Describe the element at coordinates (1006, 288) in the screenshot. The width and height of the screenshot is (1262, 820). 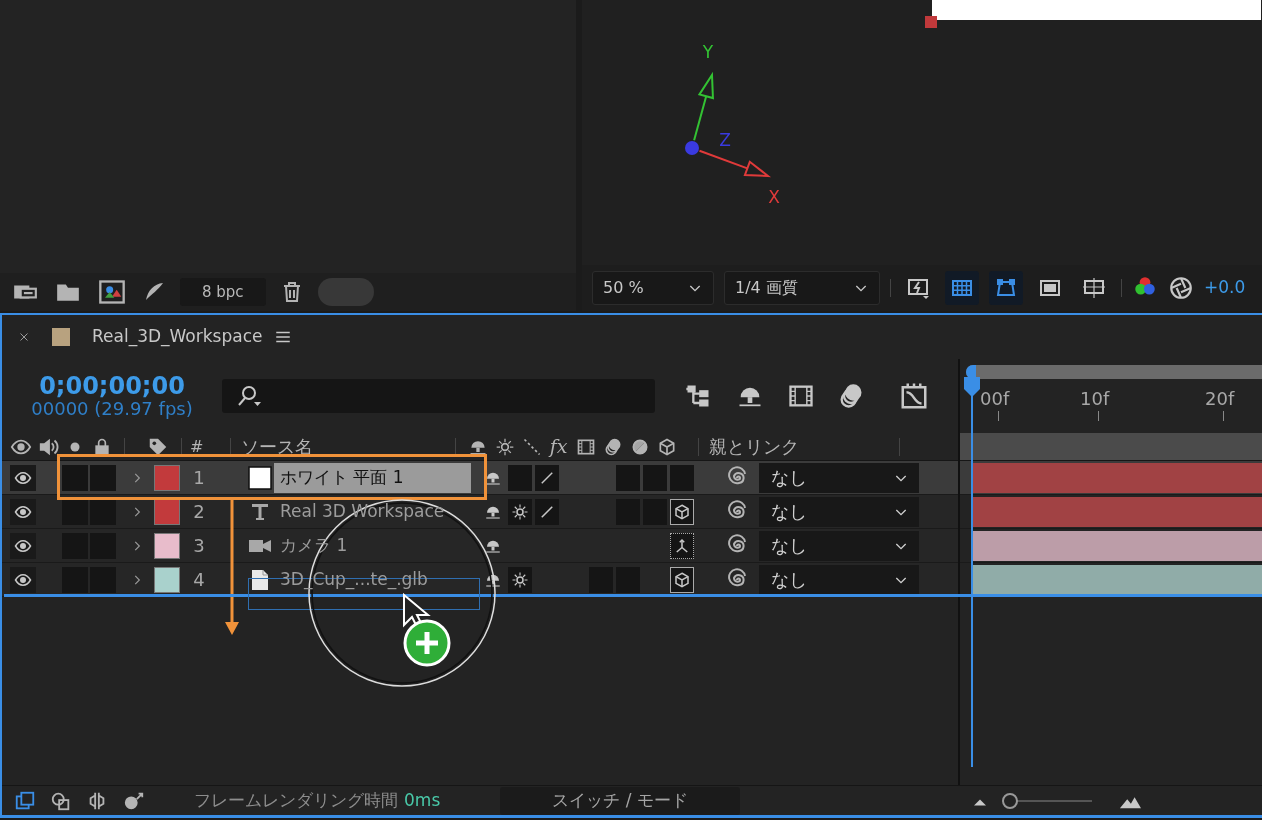
I see `mask-path-button` at that location.